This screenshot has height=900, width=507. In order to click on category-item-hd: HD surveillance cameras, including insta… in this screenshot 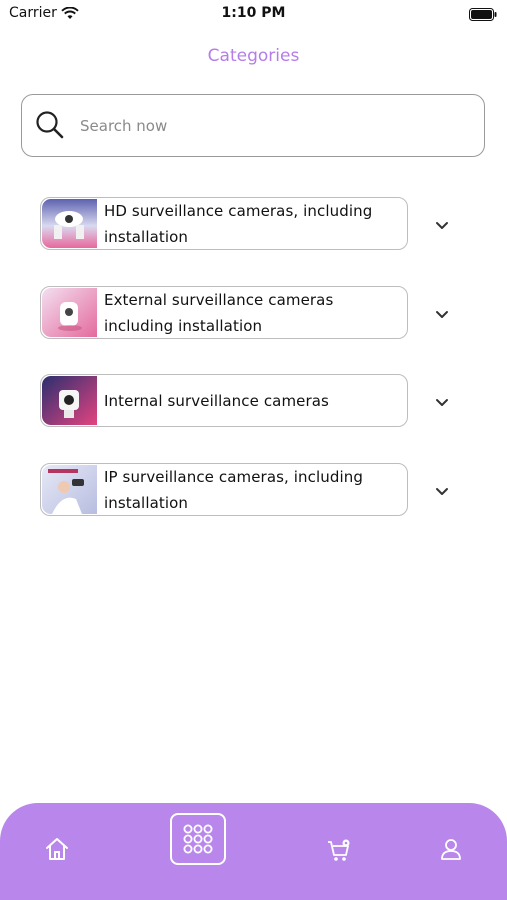, I will do `click(255, 224)`.